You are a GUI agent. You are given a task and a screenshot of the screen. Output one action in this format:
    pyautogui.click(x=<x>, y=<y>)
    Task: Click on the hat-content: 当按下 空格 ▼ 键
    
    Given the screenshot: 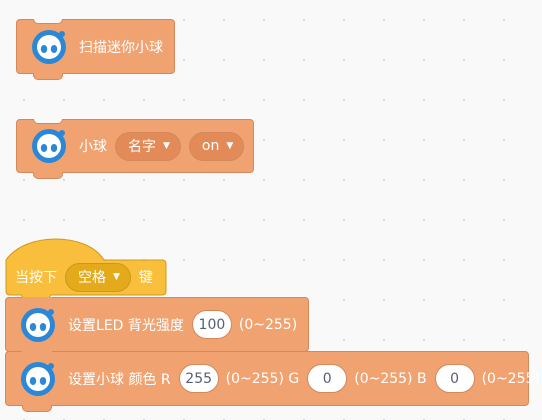 What is the action you would take?
    pyautogui.click(x=83, y=277)
    